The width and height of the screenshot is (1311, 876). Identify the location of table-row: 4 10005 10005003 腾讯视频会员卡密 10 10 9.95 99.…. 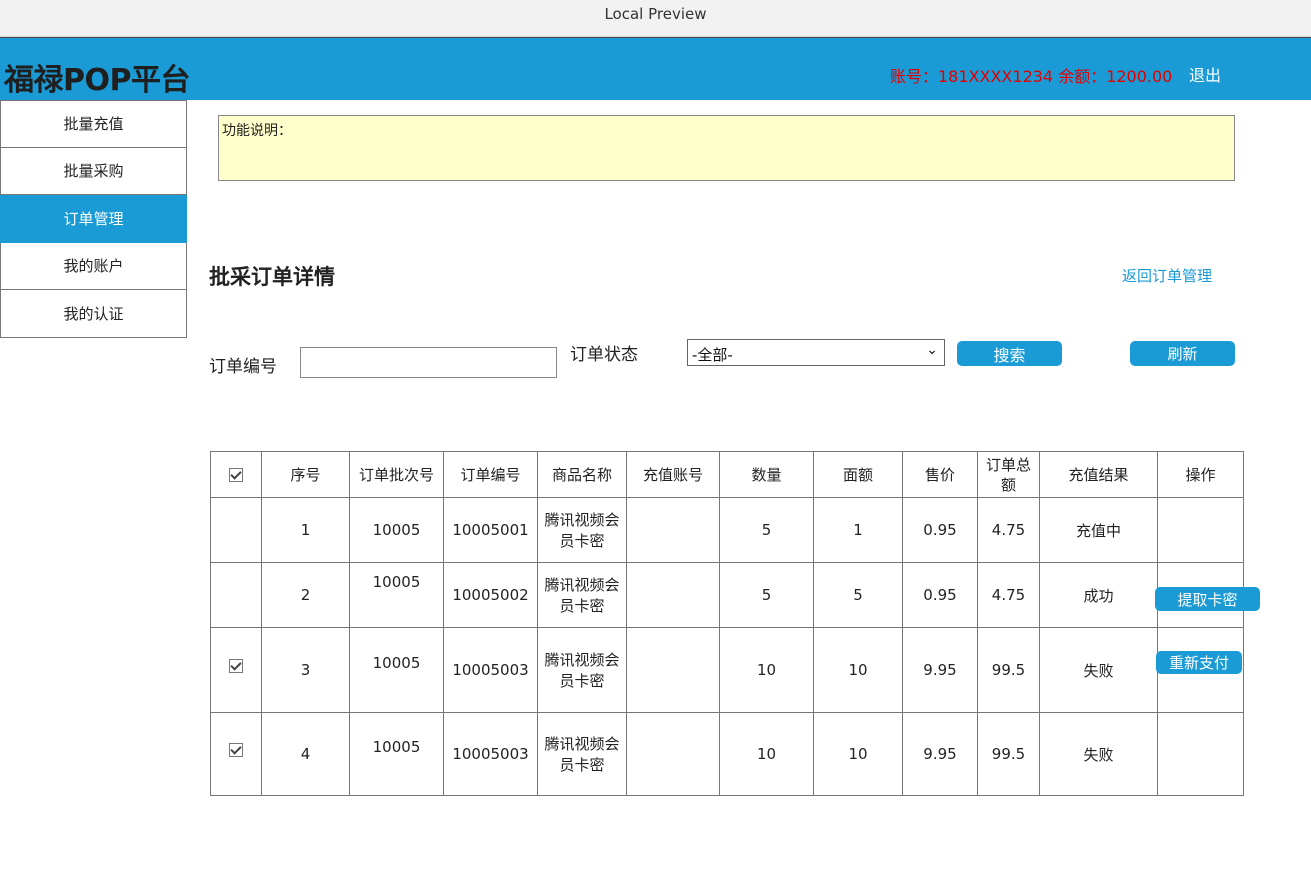
(727, 754).